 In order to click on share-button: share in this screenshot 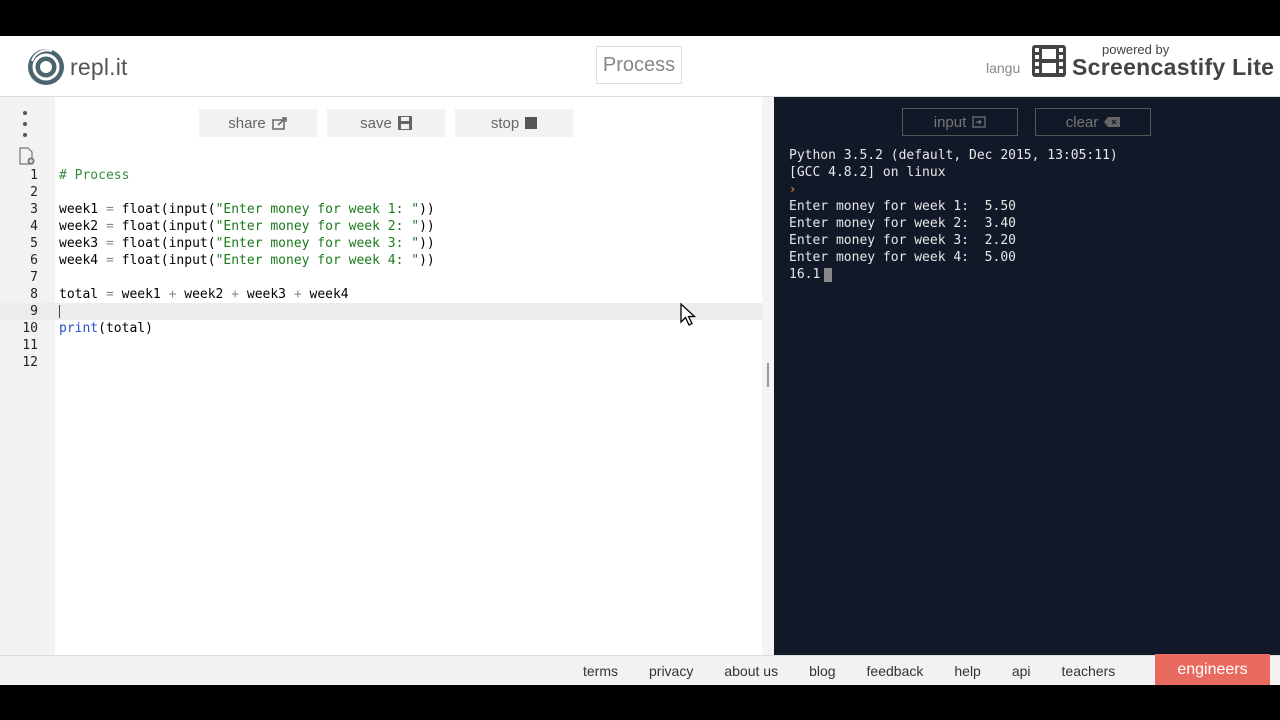, I will do `click(258, 123)`.